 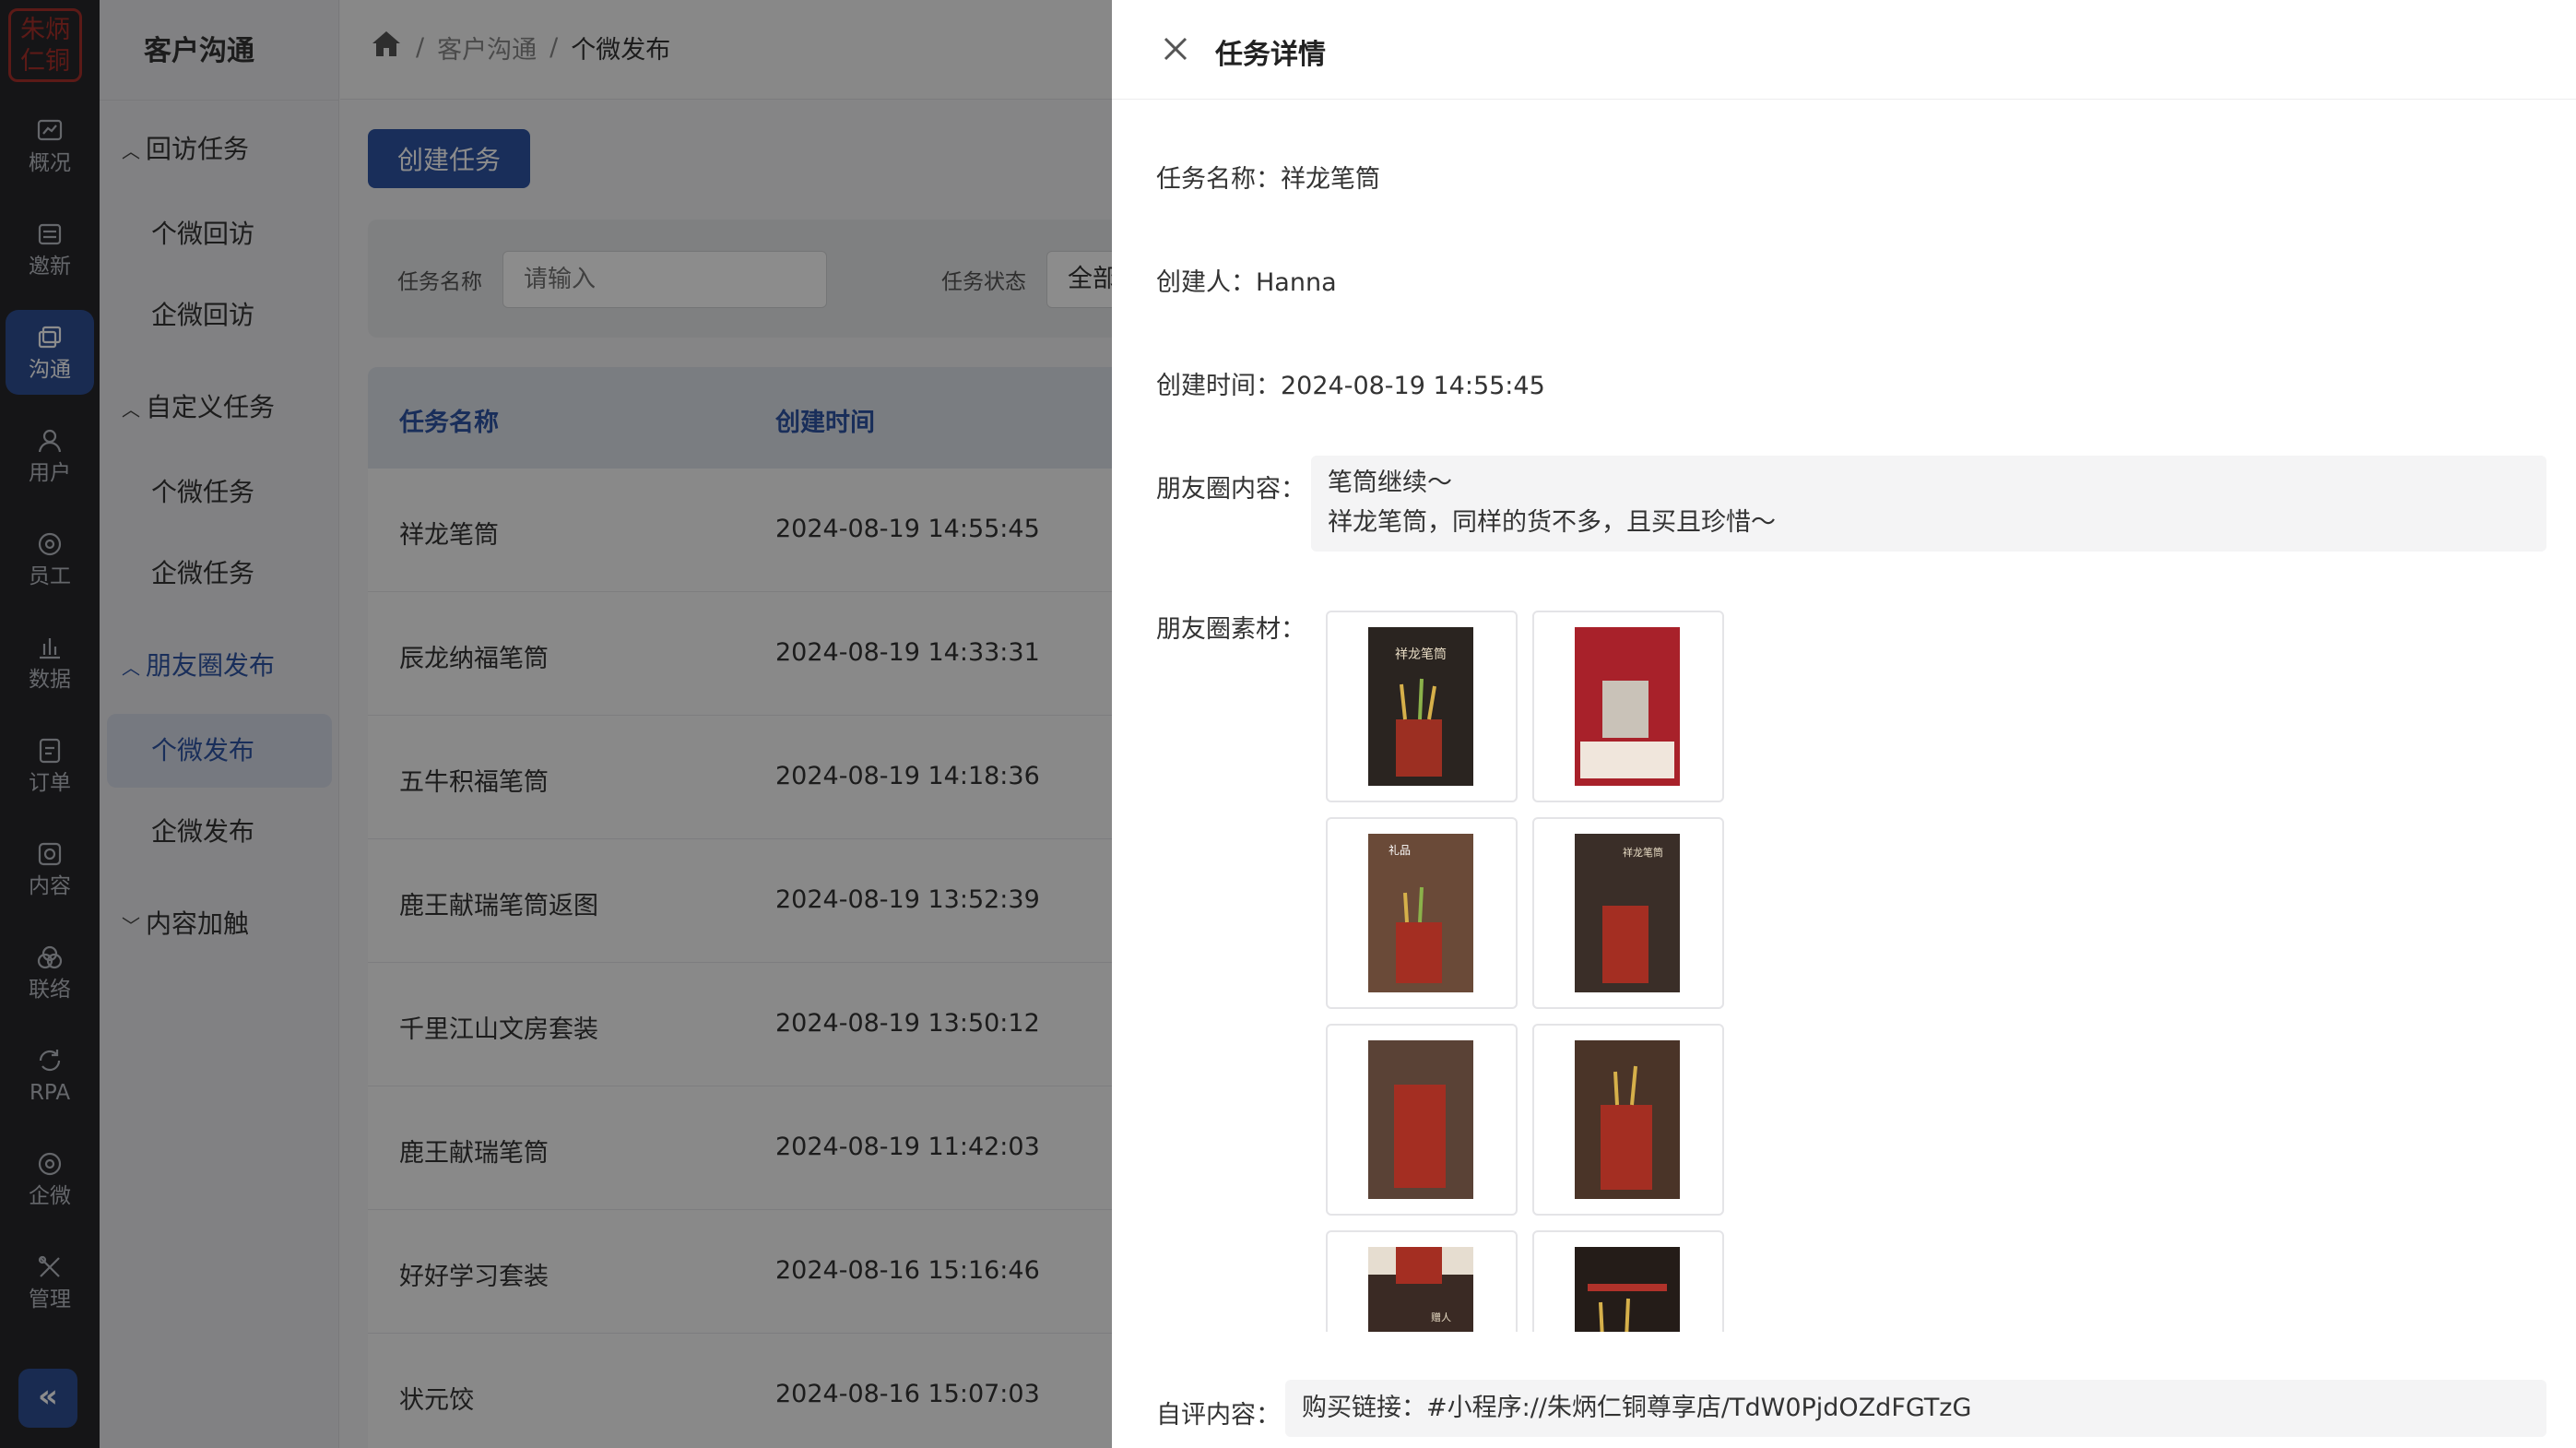 What do you see at coordinates (1928, 504) in the screenshot?
I see `moments-content-box: 笔筒继续～ 祥龙笔筒，同样的货不多，且买且珍惜～` at bounding box center [1928, 504].